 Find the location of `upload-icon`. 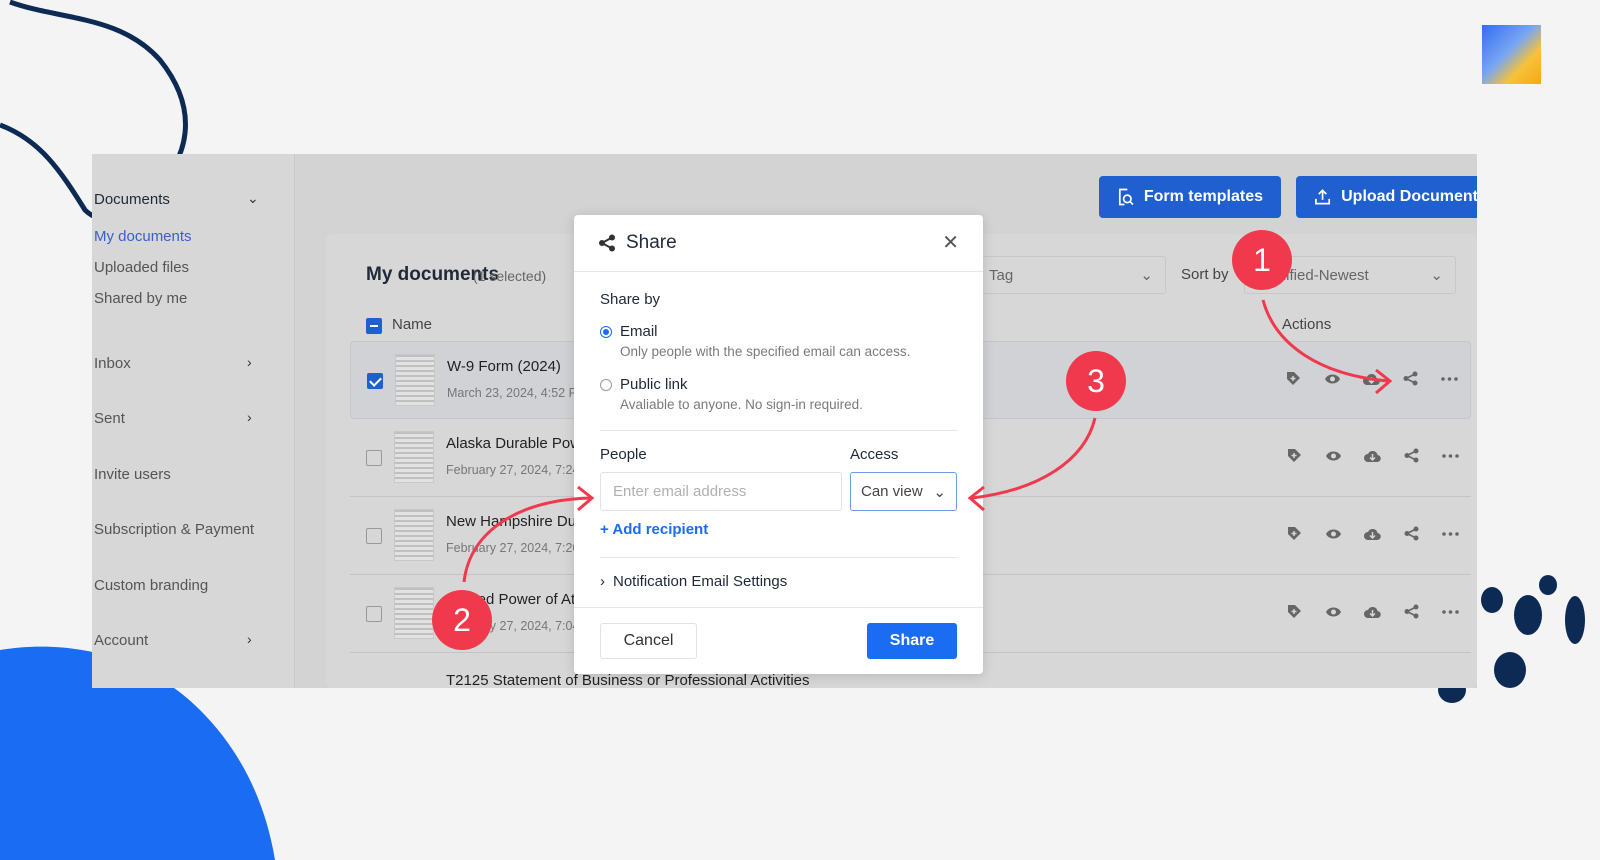

upload-icon is located at coordinates (1323, 197).